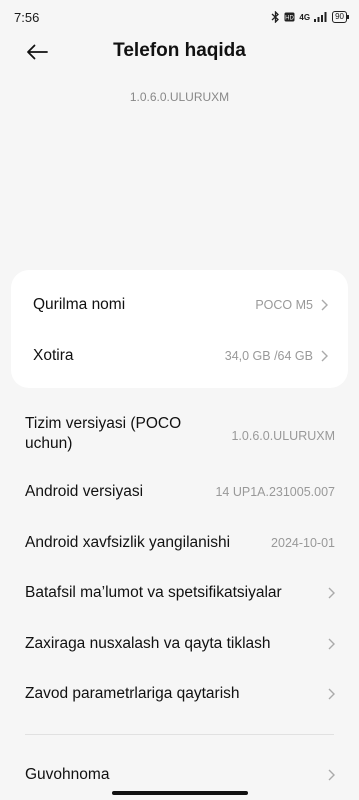 The image size is (359, 800). Describe the element at coordinates (179, 492) in the screenshot. I see `android-version-row: Android versiyasi 14 UP1A.231005.007` at that location.